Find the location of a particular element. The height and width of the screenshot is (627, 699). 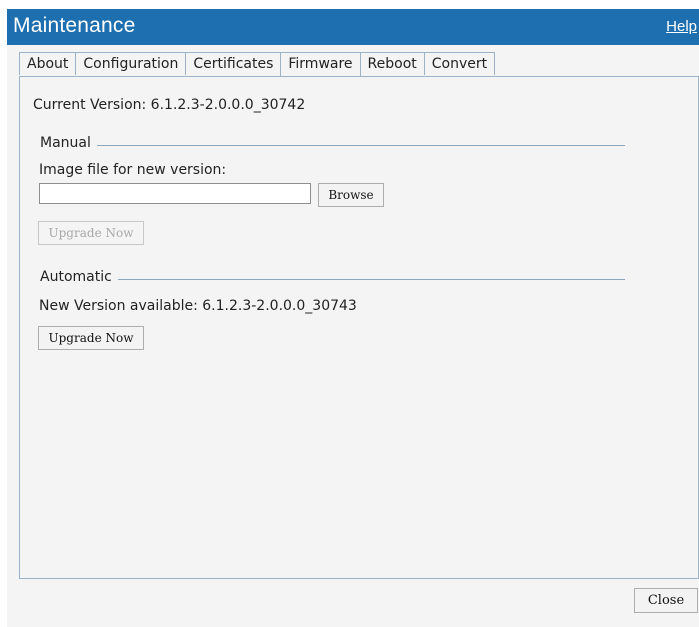

automatic-legend: Automatic is located at coordinates (79, 277).